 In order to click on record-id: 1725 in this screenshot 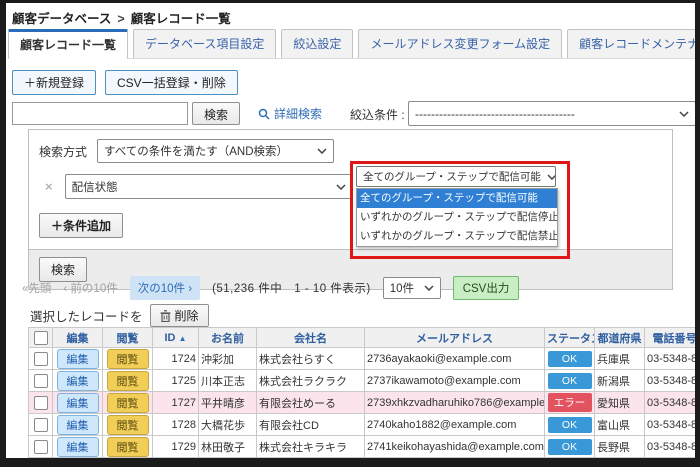, I will do `click(175, 380)`.